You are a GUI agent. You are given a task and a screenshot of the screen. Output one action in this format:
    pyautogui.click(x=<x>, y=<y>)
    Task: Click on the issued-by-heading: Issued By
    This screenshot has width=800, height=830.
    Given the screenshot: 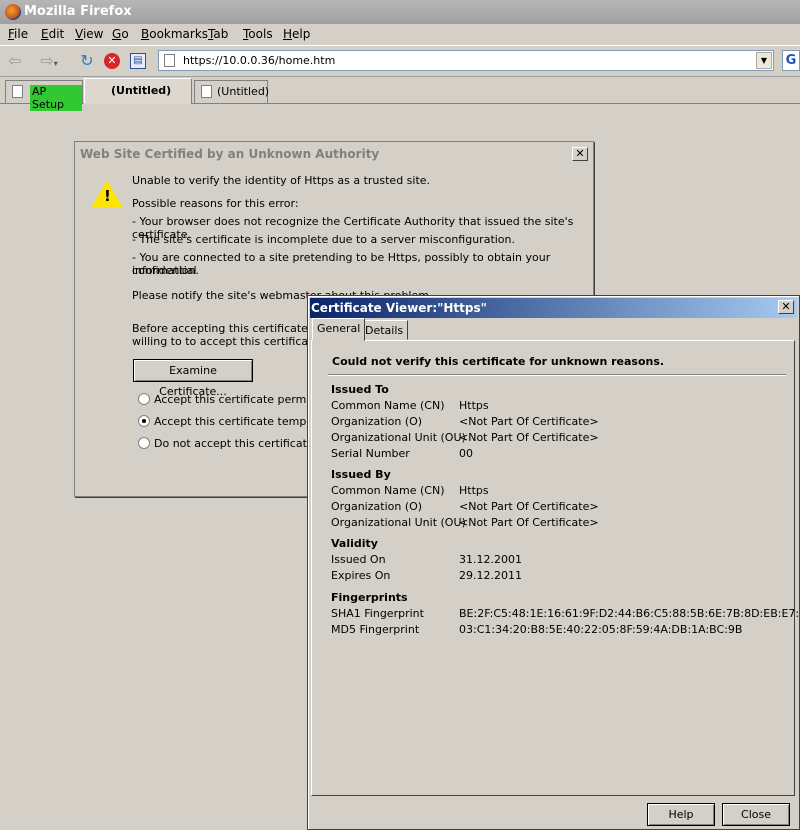 What is the action you would take?
    pyautogui.click(x=361, y=474)
    